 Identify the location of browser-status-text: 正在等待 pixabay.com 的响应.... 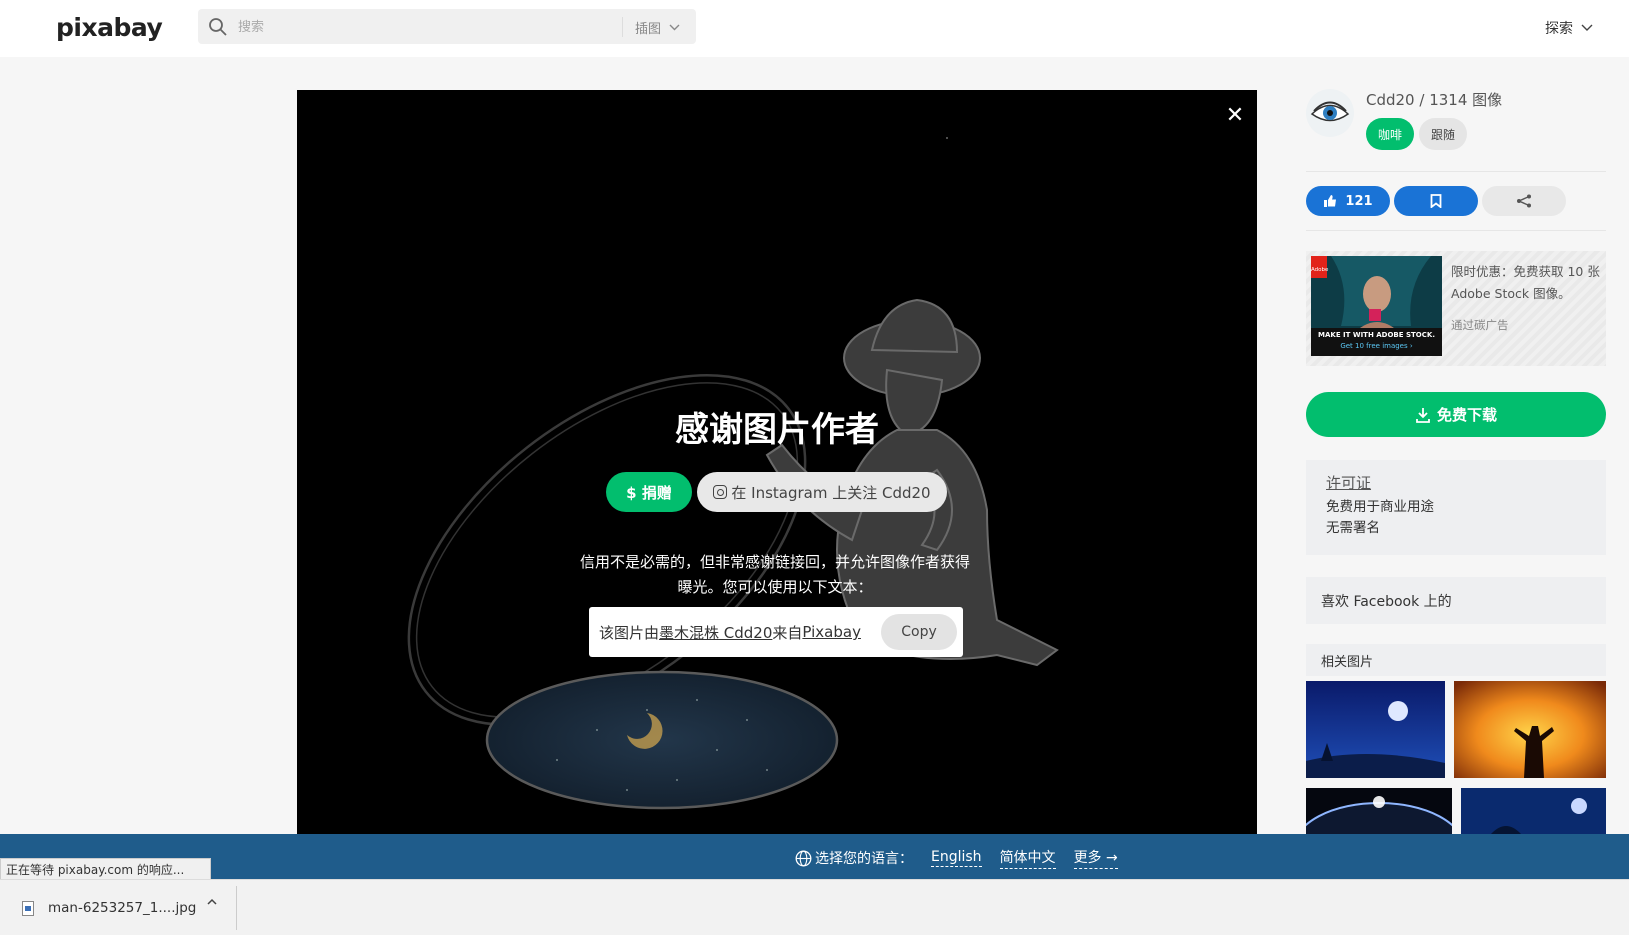
(105, 869).